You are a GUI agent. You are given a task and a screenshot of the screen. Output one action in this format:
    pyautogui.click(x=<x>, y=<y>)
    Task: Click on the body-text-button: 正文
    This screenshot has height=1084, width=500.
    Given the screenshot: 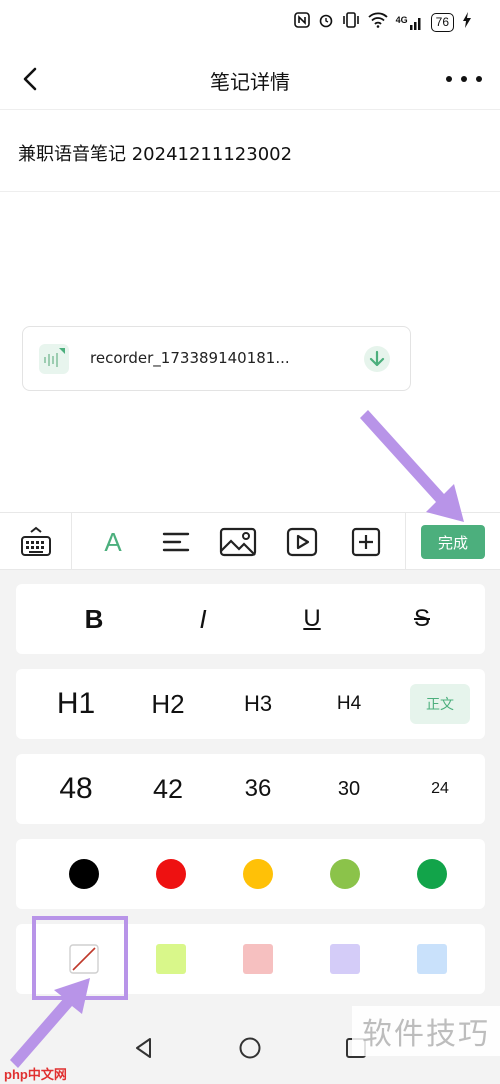 What is the action you would take?
    pyautogui.click(x=440, y=704)
    